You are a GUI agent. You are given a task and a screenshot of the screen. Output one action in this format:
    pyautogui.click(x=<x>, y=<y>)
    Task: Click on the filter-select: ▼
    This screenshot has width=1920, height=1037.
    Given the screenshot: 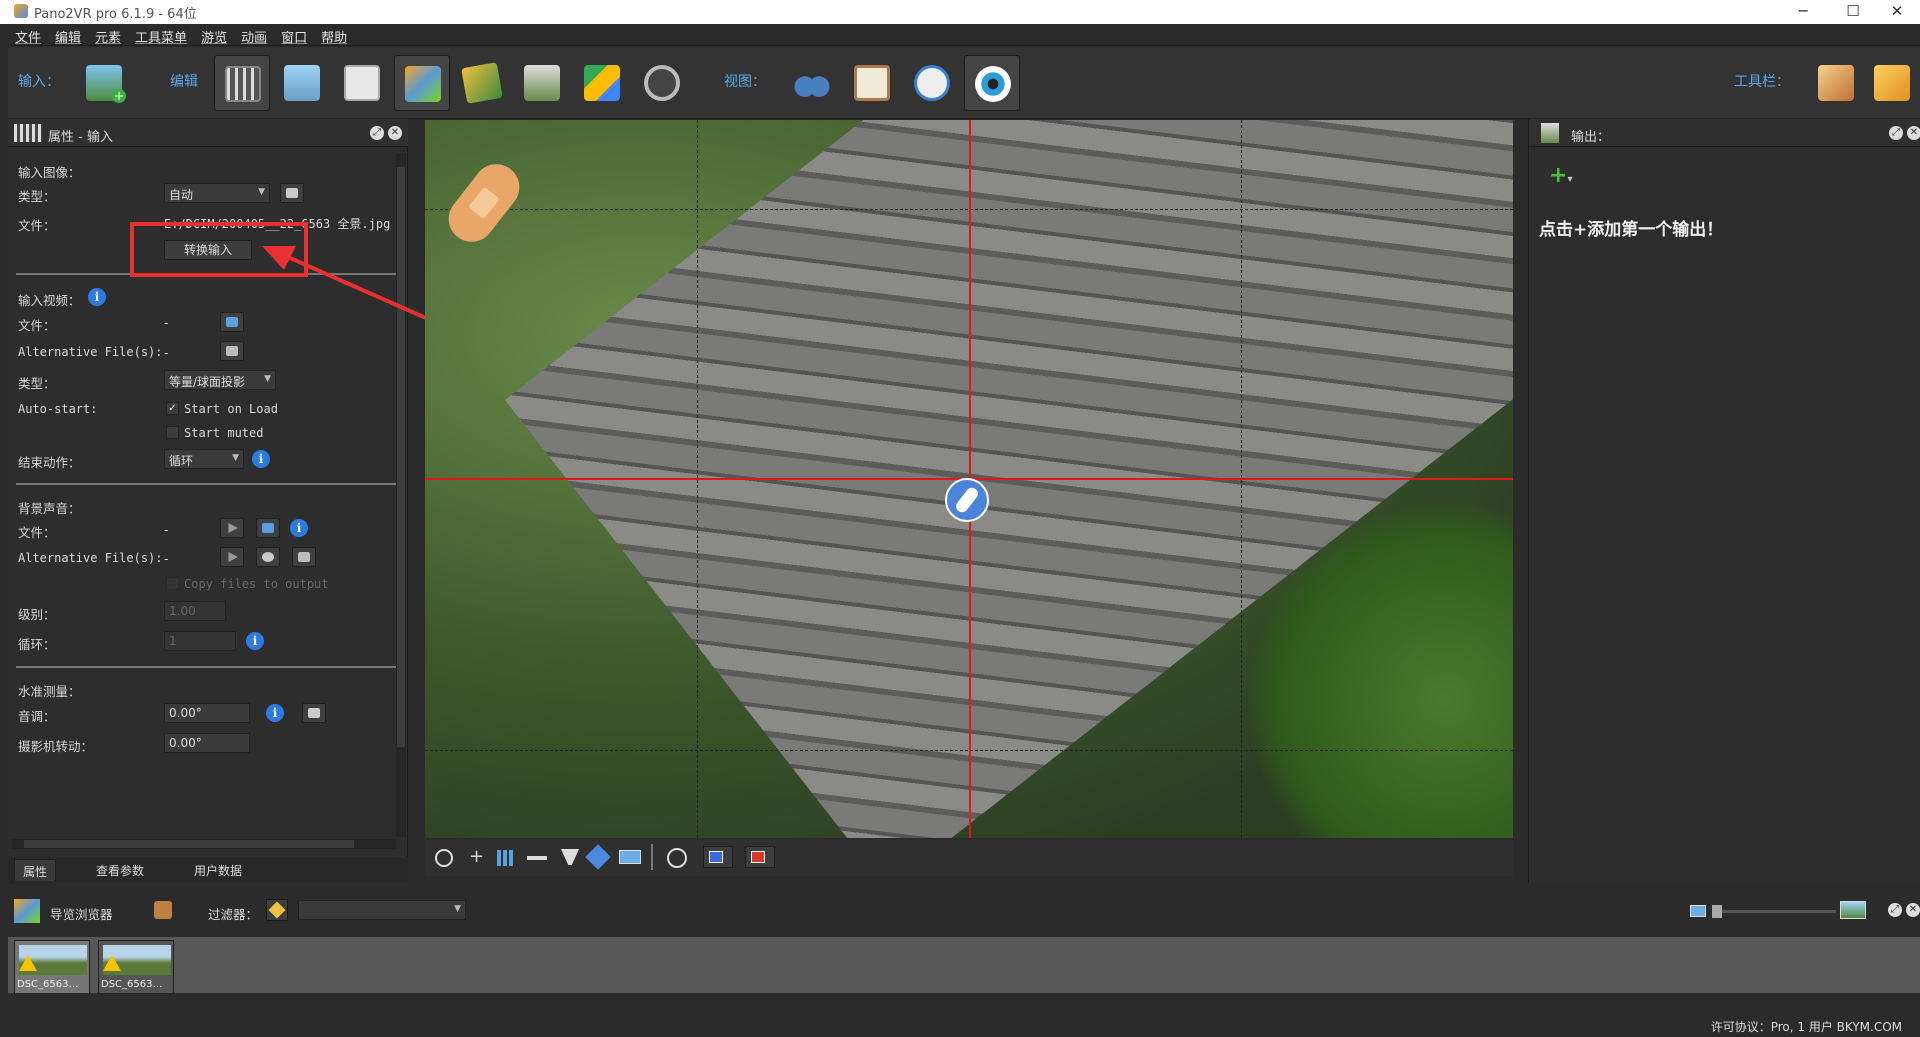 What is the action you would take?
    pyautogui.click(x=382, y=910)
    